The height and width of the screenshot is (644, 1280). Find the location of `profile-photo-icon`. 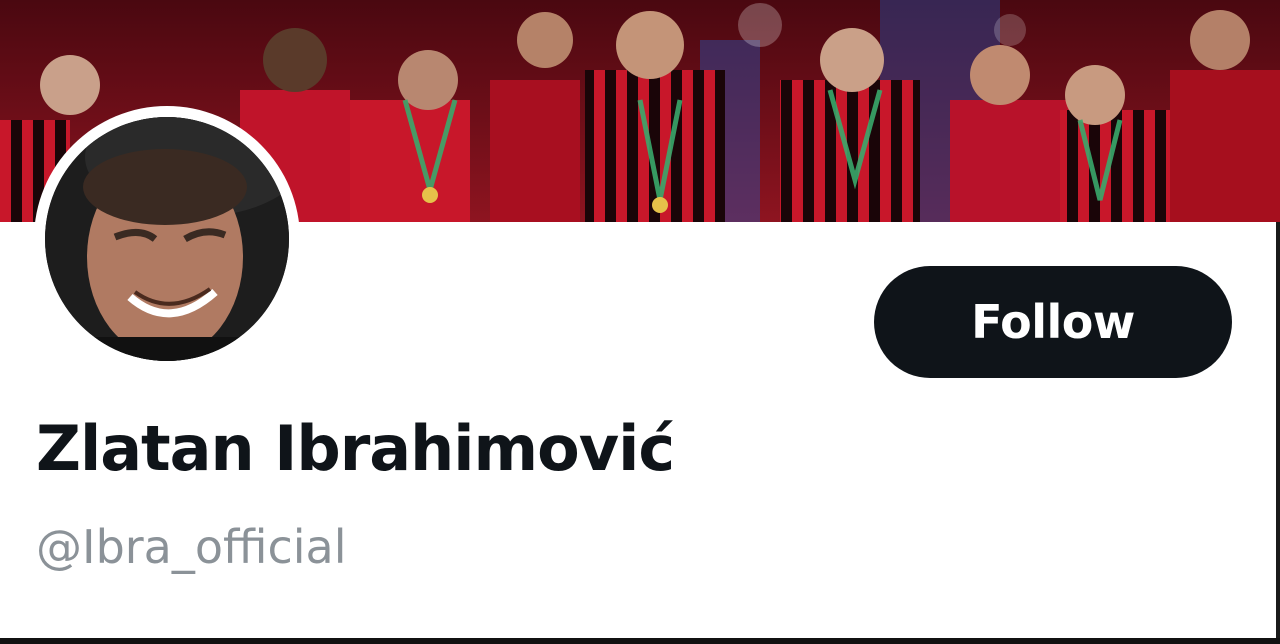

profile-photo-icon is located at coordinates (167, 239).